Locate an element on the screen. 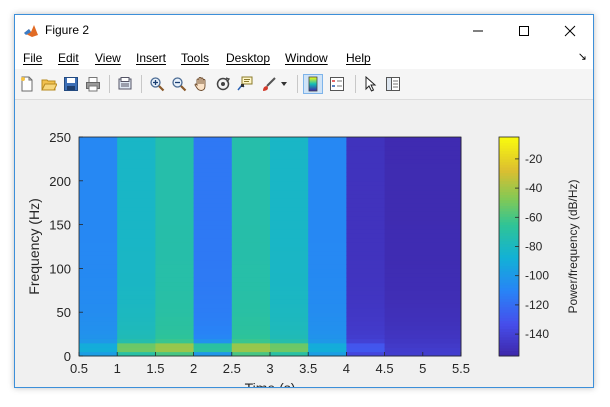 This screenshot has height=407, width=610. brush-icon is located at coordinates (269, 84).